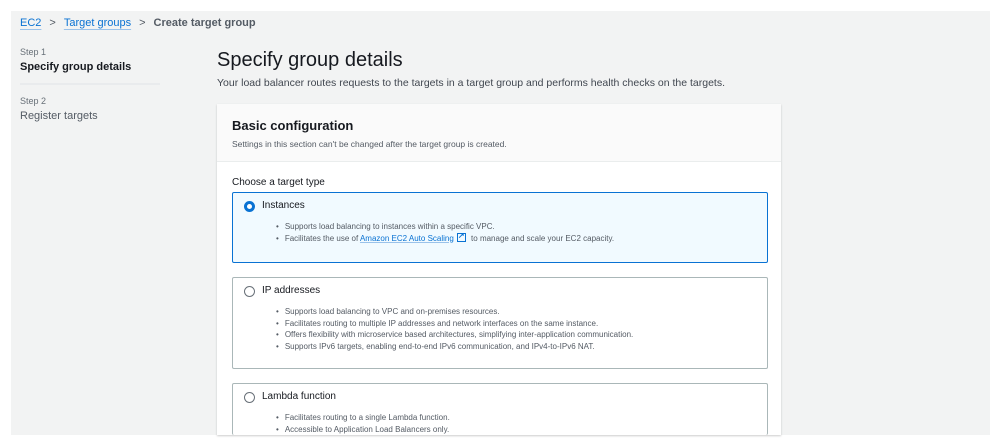 This screenshot has width=1007, height=438. I want to click on breadcrumb-current: Create target group, so click(204, 23).